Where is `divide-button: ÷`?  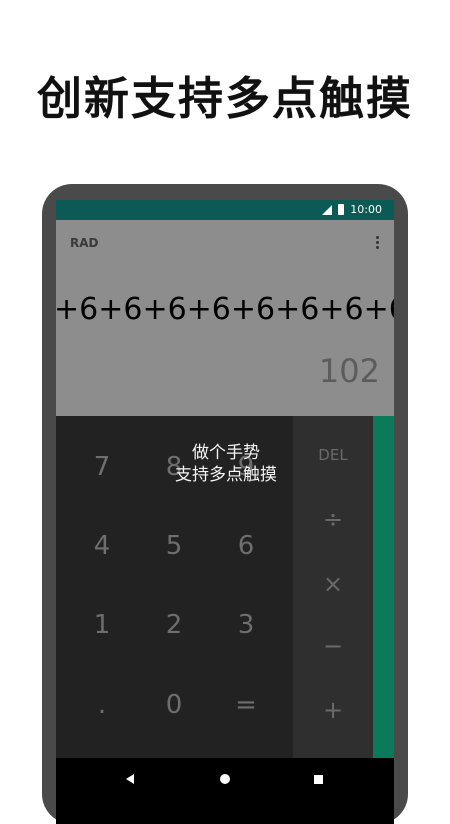
divide-button: ÷ is located at coordinates (333, 519).